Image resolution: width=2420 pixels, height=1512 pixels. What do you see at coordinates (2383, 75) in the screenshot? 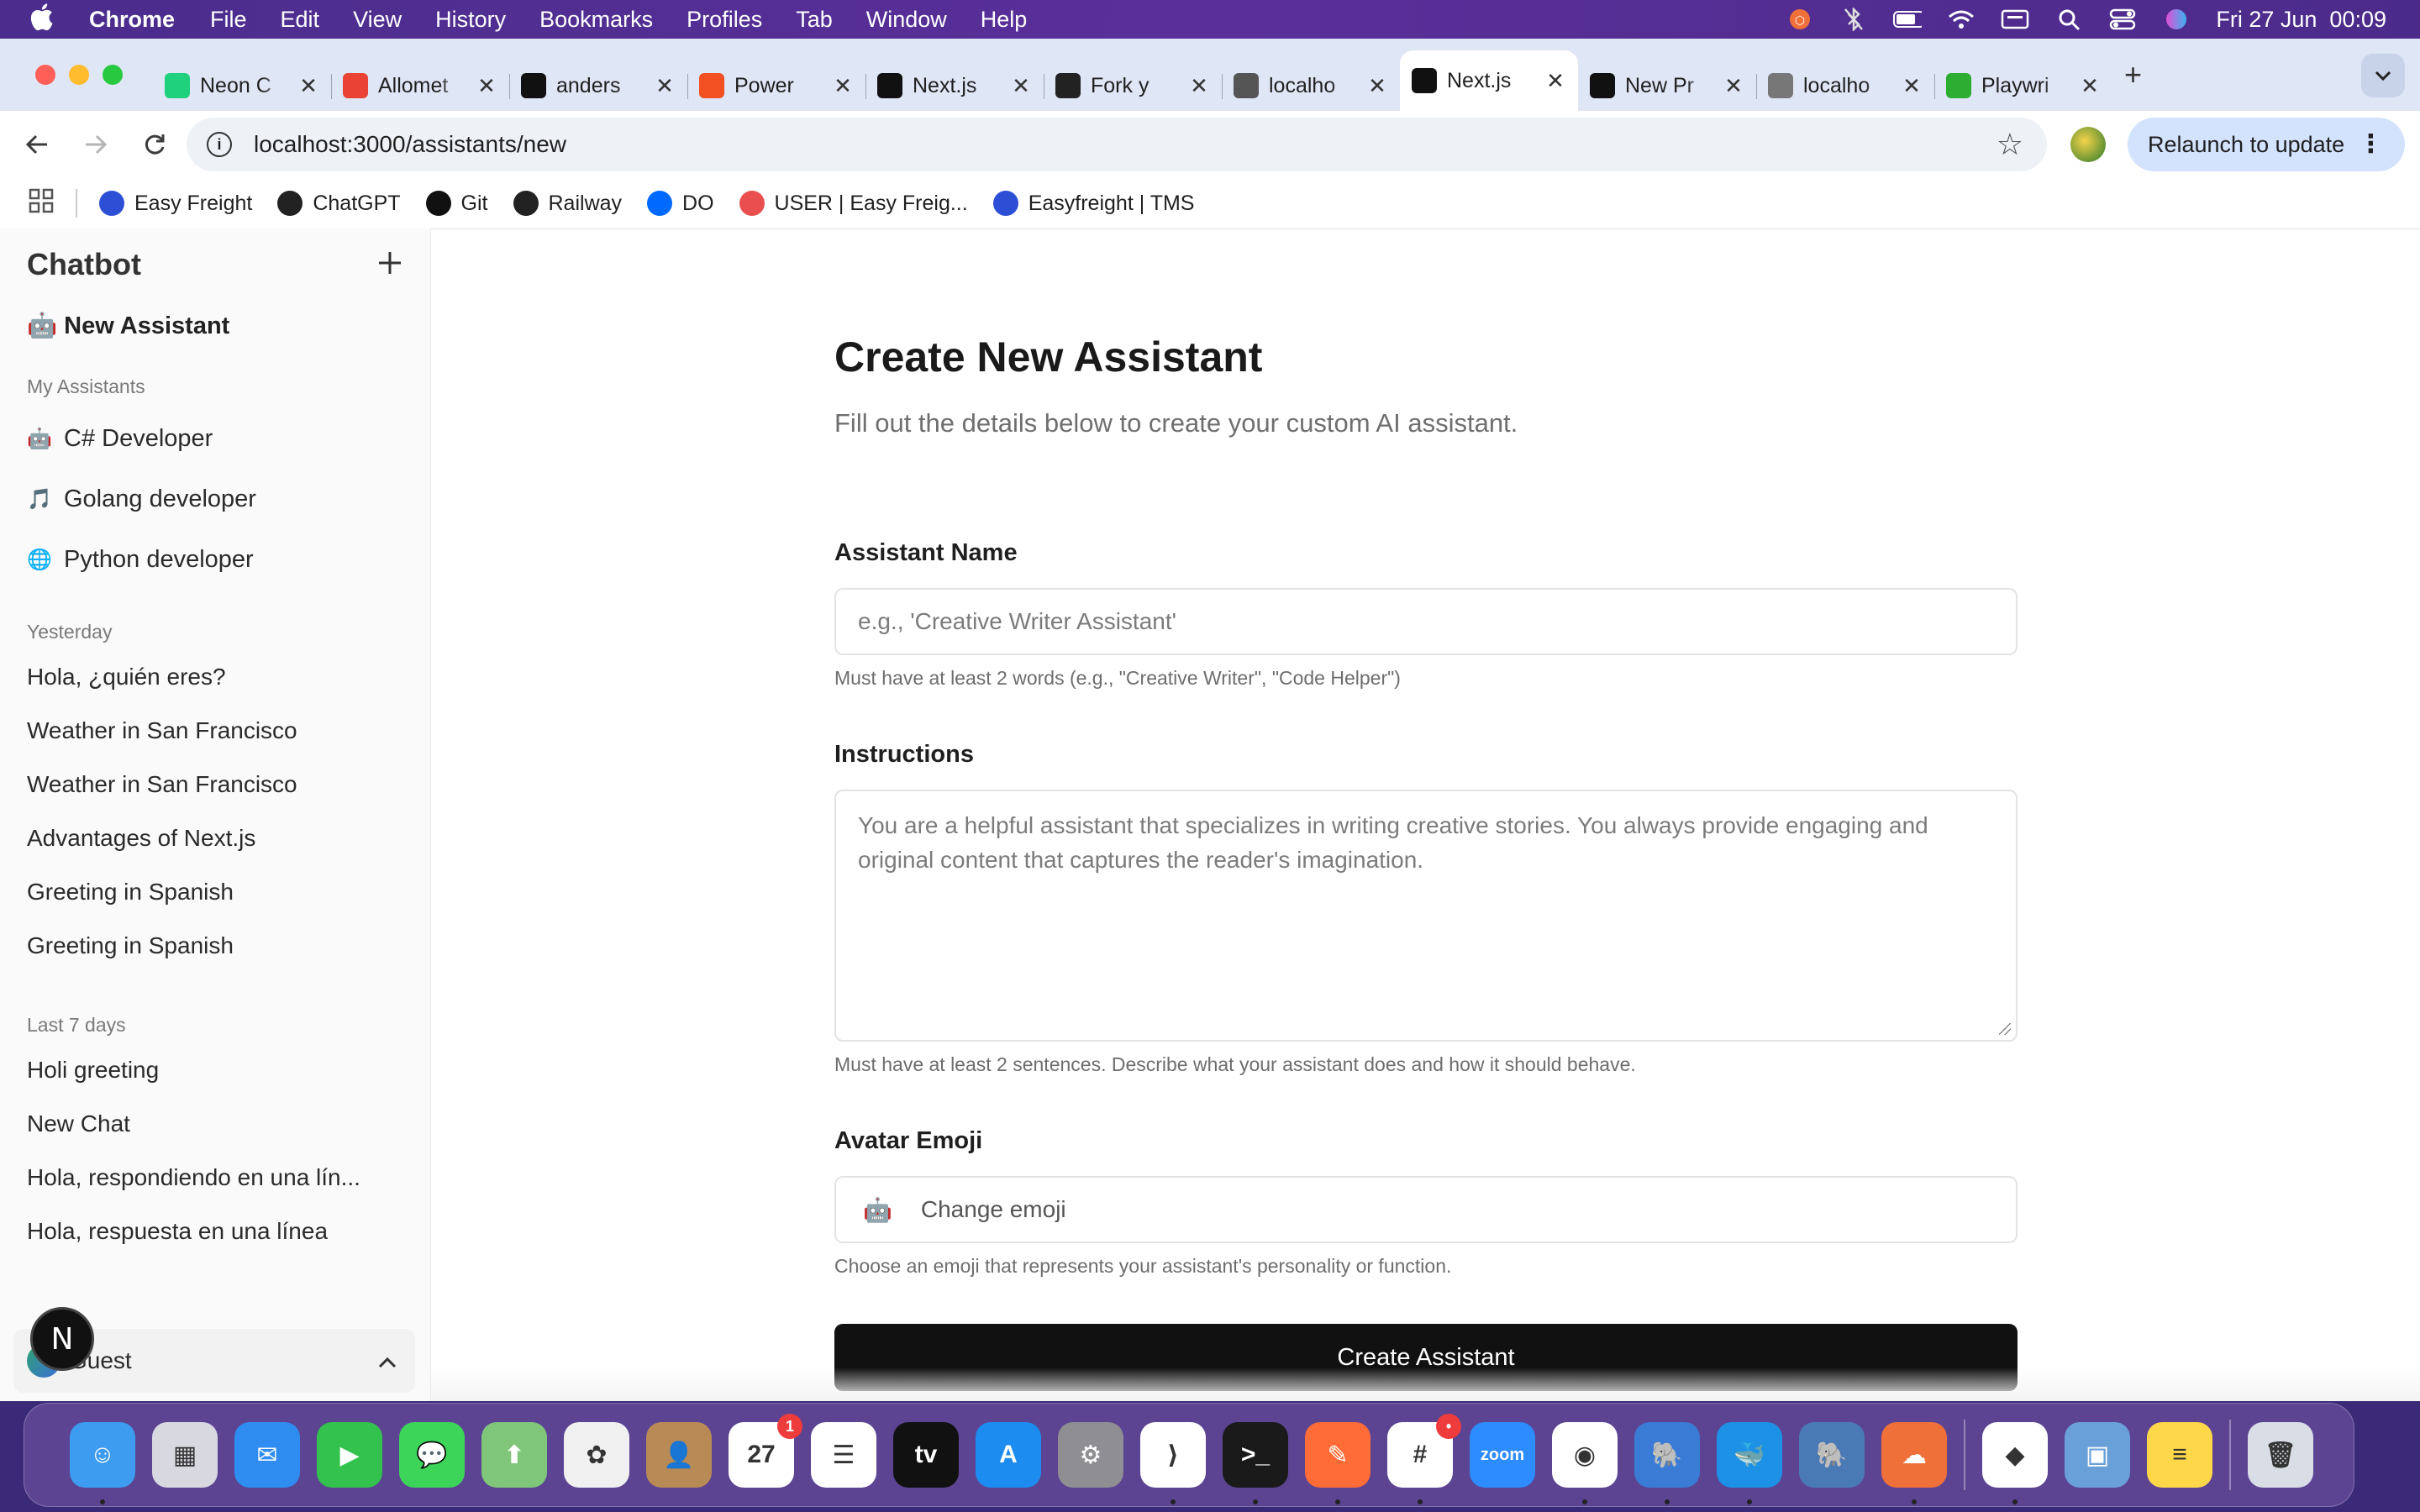
I see `tab-search-button` at bounding box center [2383, 75].